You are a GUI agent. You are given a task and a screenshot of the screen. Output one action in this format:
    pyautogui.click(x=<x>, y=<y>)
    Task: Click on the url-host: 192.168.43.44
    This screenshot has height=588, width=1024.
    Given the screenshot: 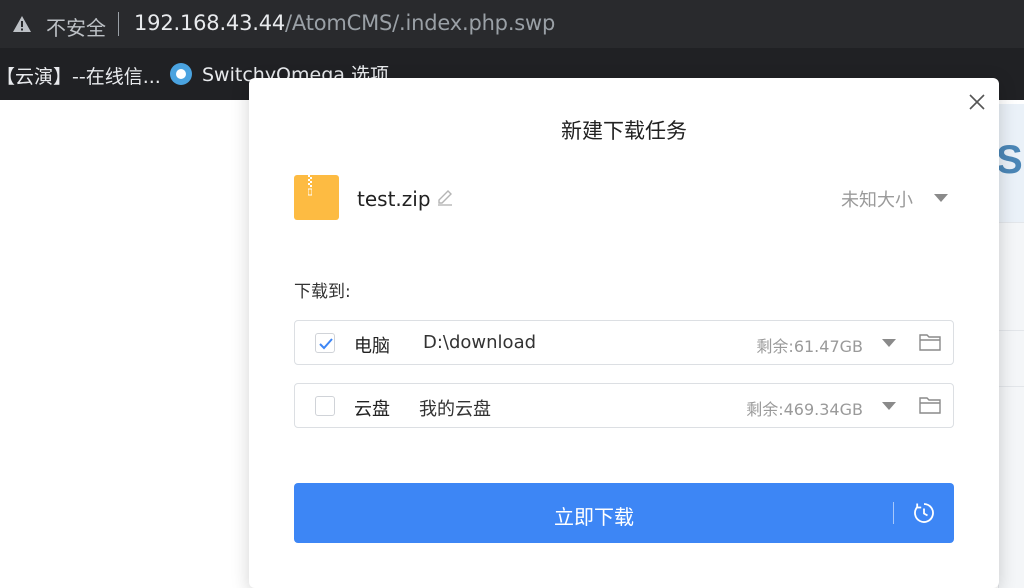 What is the action you would take?
    pyautogui.click(x=210, y=23)
    